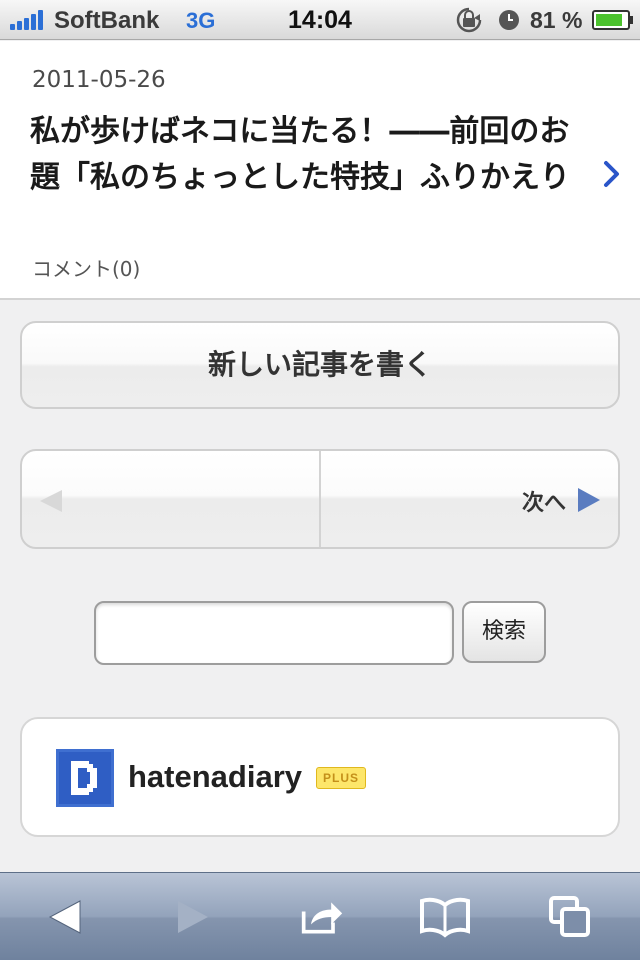 The height and width of the screenshot is (960, 640). What do you see at coordinates (445, 917) in the screenshot?
I see `bookmarks-icon` at bounding box center [445, 917].